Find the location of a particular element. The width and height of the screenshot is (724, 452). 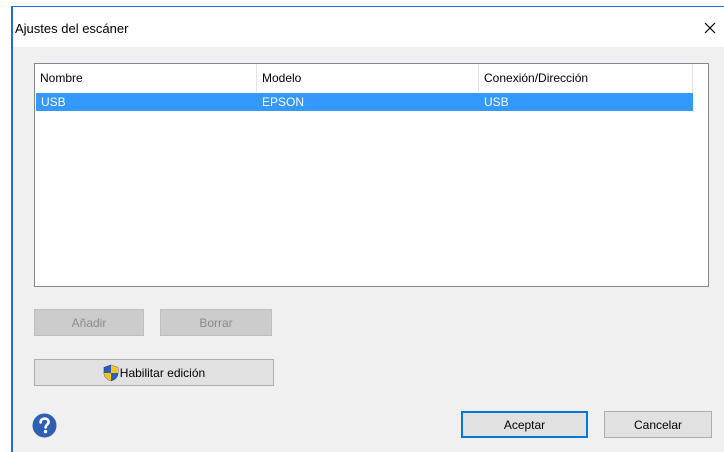

cell-modelo: EPSON is located at coordinates (283, 102).